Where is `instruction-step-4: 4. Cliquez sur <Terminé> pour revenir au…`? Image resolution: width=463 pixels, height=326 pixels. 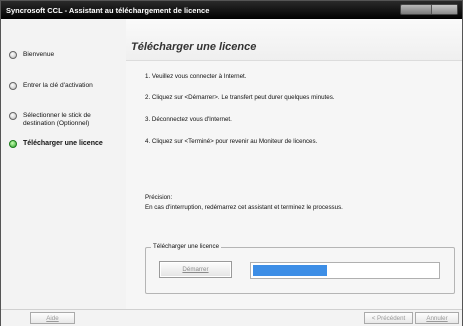
instruction-step-4: 4. Cliquez sur <Terminé> pour revenir au… is located at coordinates (231, 141).